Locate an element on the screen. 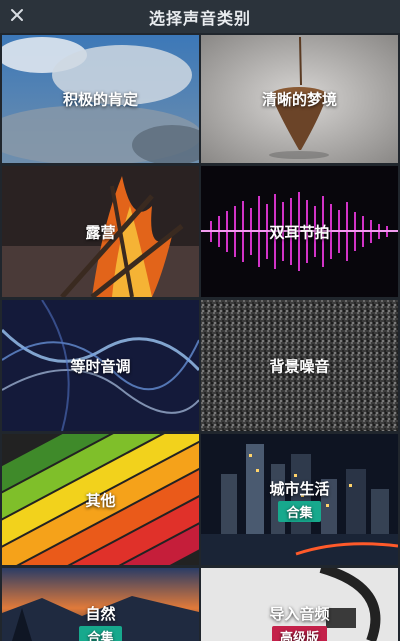 The image size is (400, 641). page-title: 选择声音类别 is located at coordinates (199, 18).